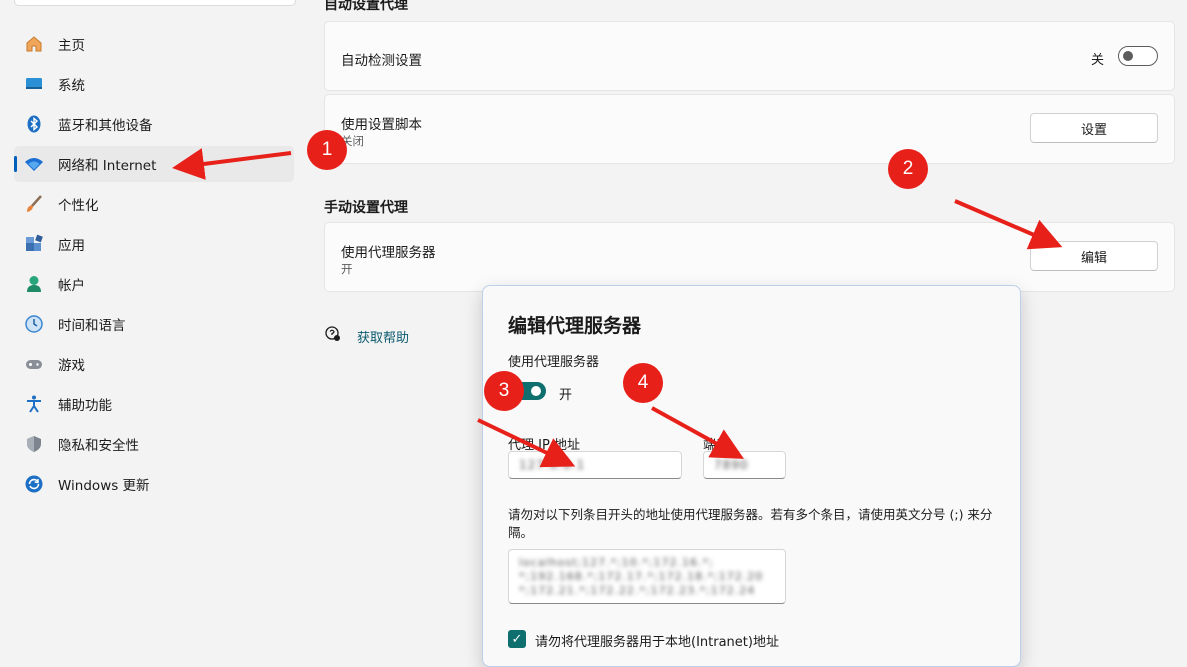 The height and width of the screenshot is (667, 1187). Describe the element at coordinates (595, 465) in the screenshot. I see `proxy-ip-input: 127.0.0.1` at that location.